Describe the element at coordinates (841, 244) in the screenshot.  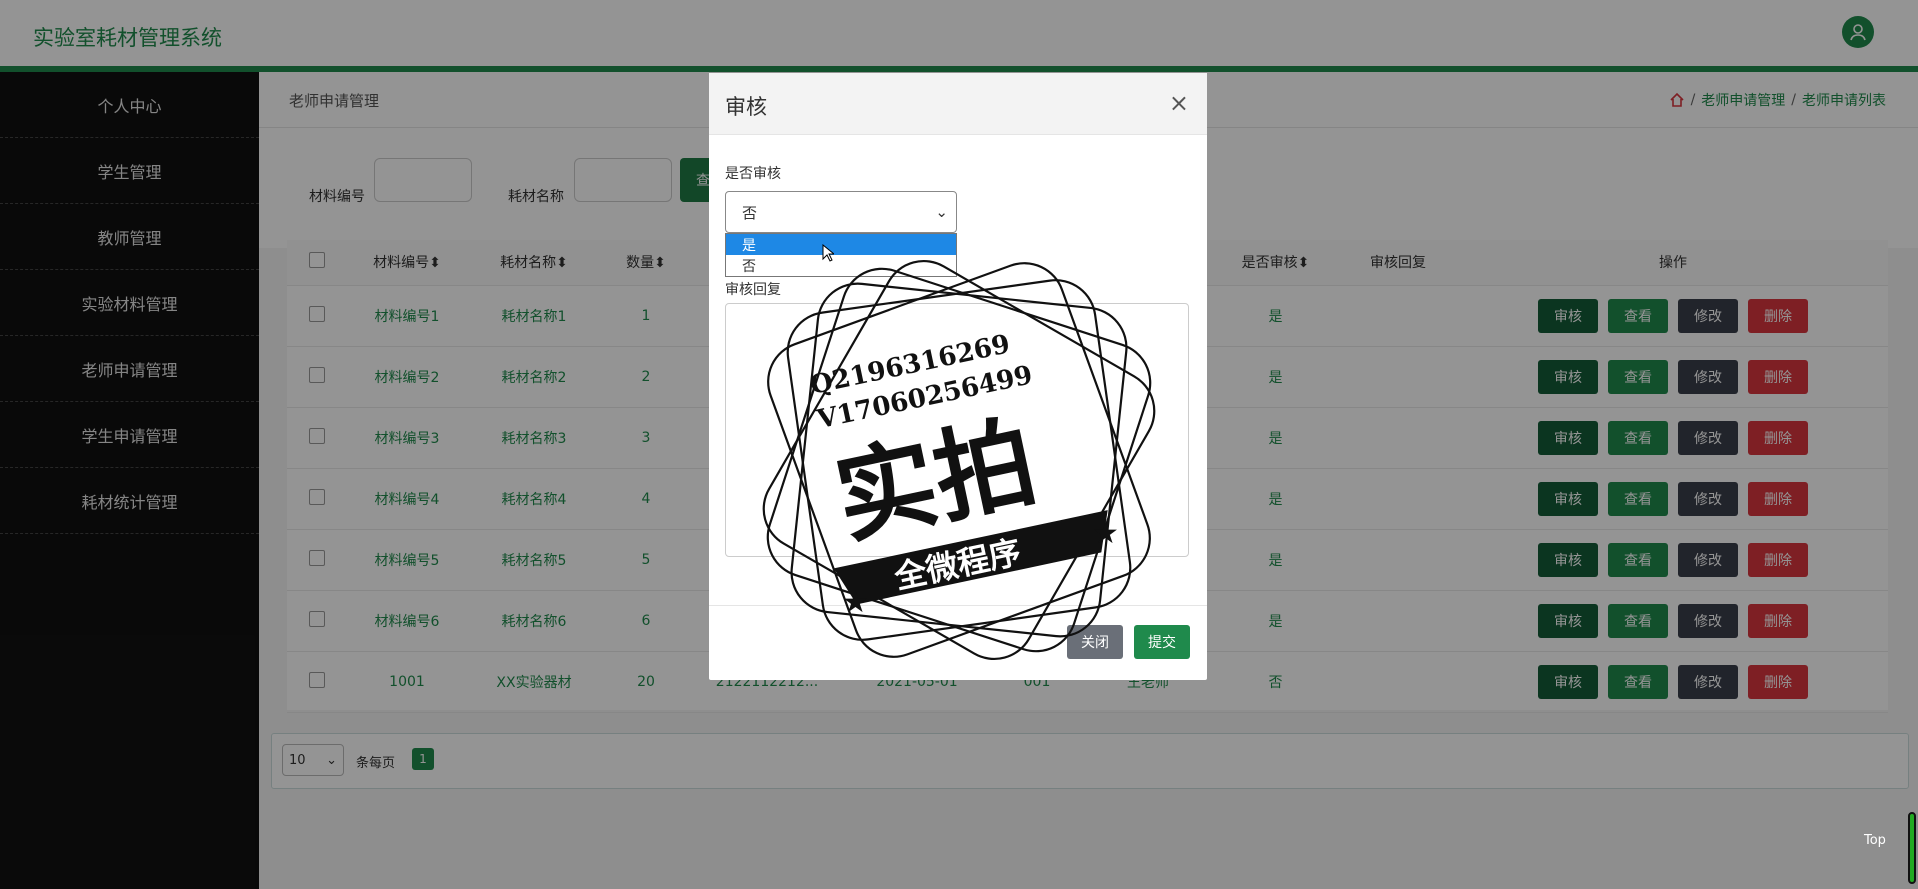
I see `dropdown-option-yes: 是` at that location.